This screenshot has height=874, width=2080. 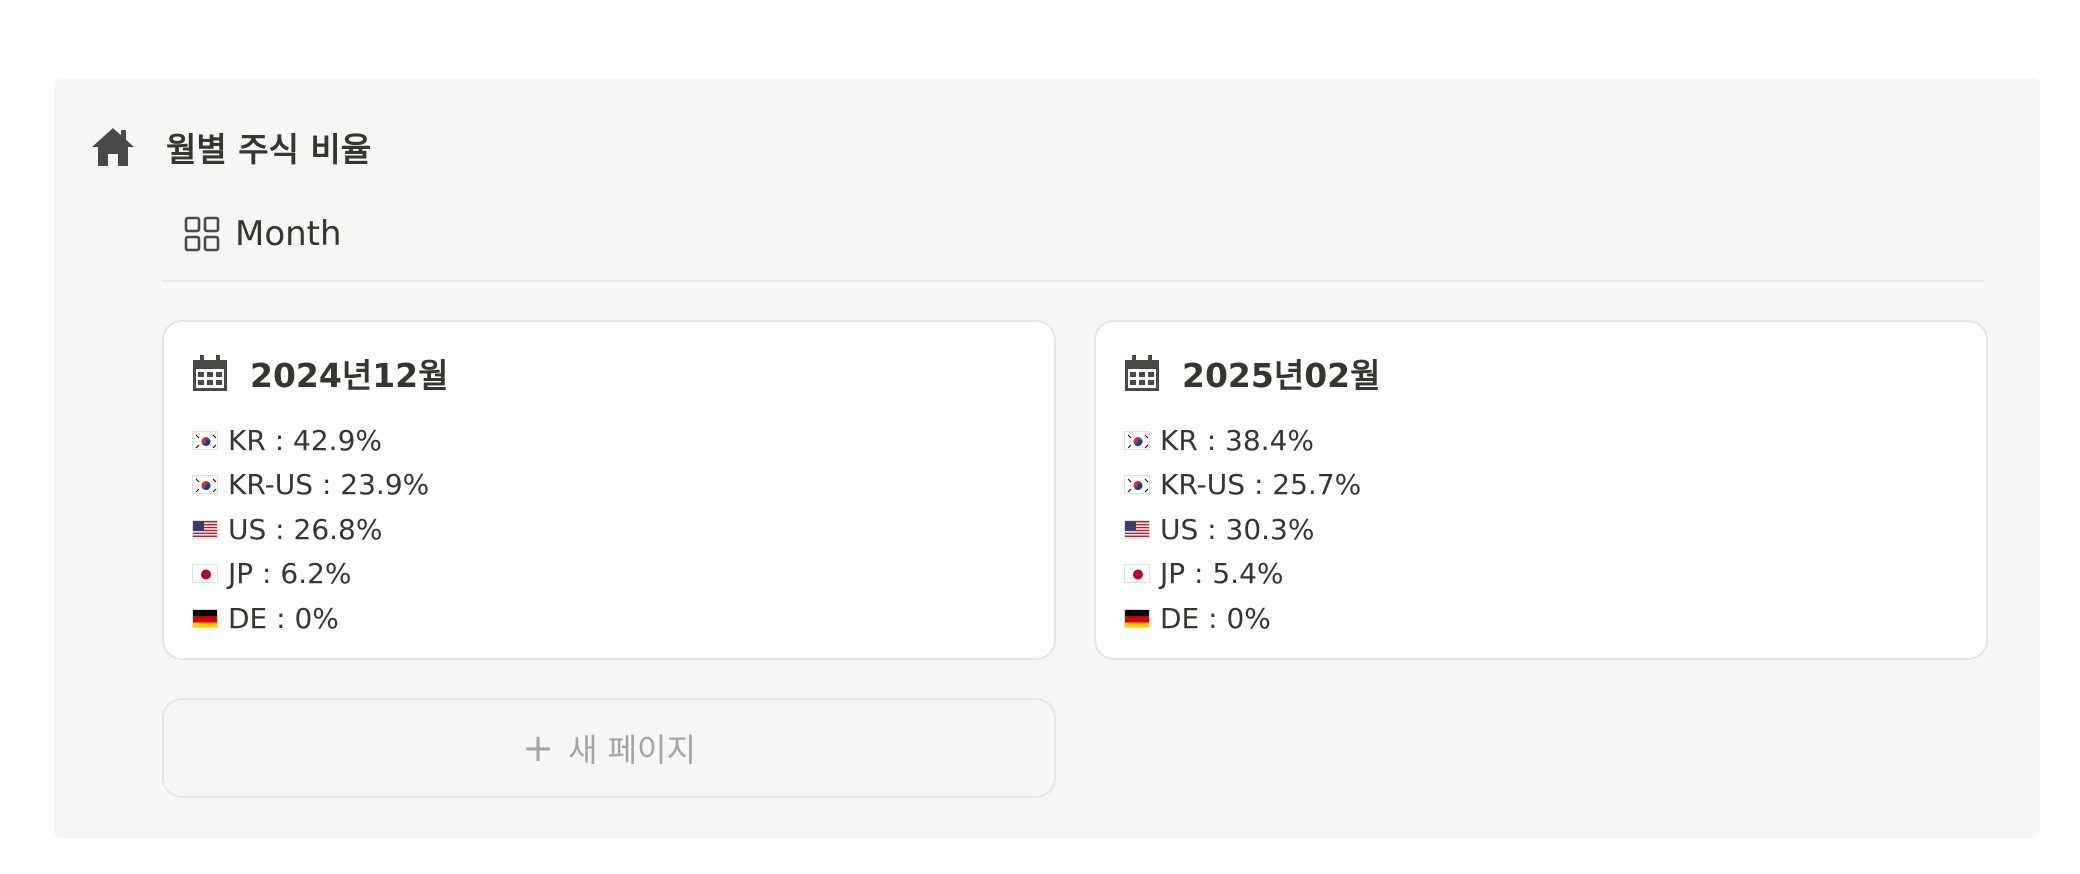 What do you see at coordinates (631, 750) in the screenshot?
I see `new-page-label: 새 페이지` at bounding box center [631, 750].